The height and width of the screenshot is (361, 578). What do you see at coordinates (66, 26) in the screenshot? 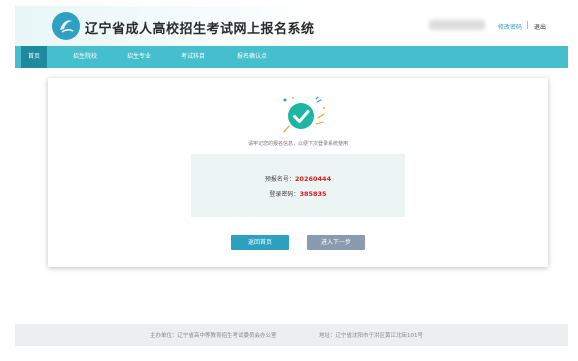
I see `logo` at bounding box center [66, 26].